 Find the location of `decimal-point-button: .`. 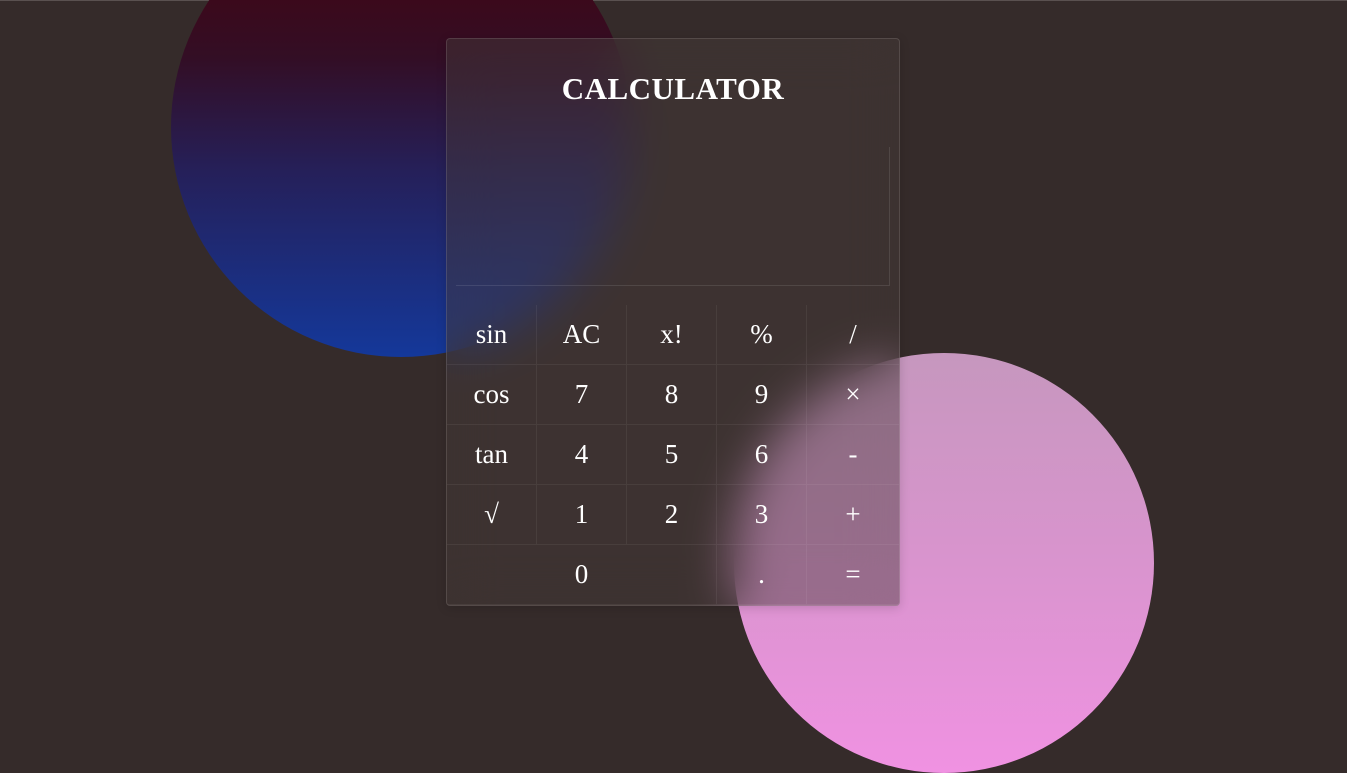

decimal-point-button: . is located at coordinates (762, 575).